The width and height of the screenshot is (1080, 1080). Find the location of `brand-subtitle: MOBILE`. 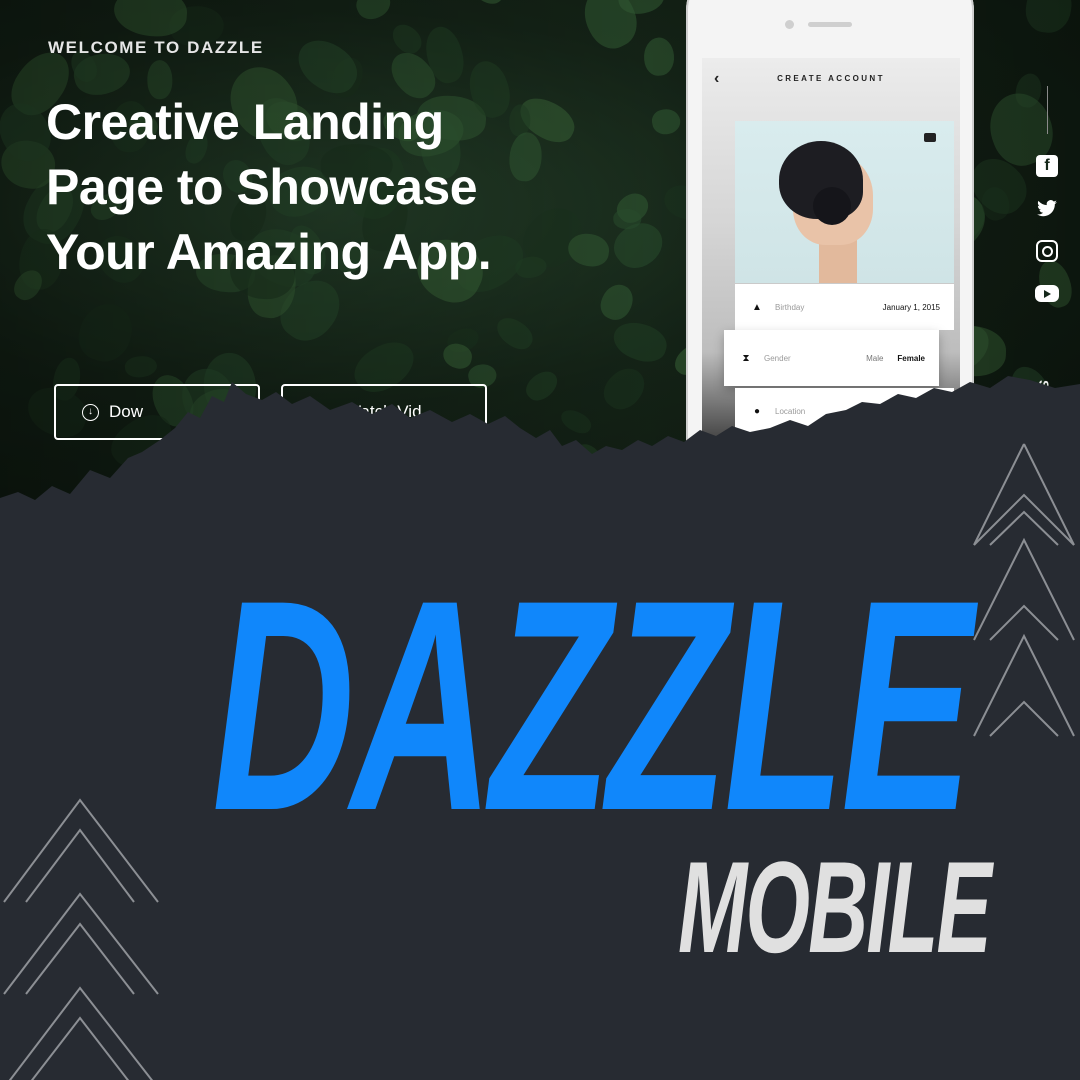

brand-subtitle: MOBILE is located at coordinates (835, 907).